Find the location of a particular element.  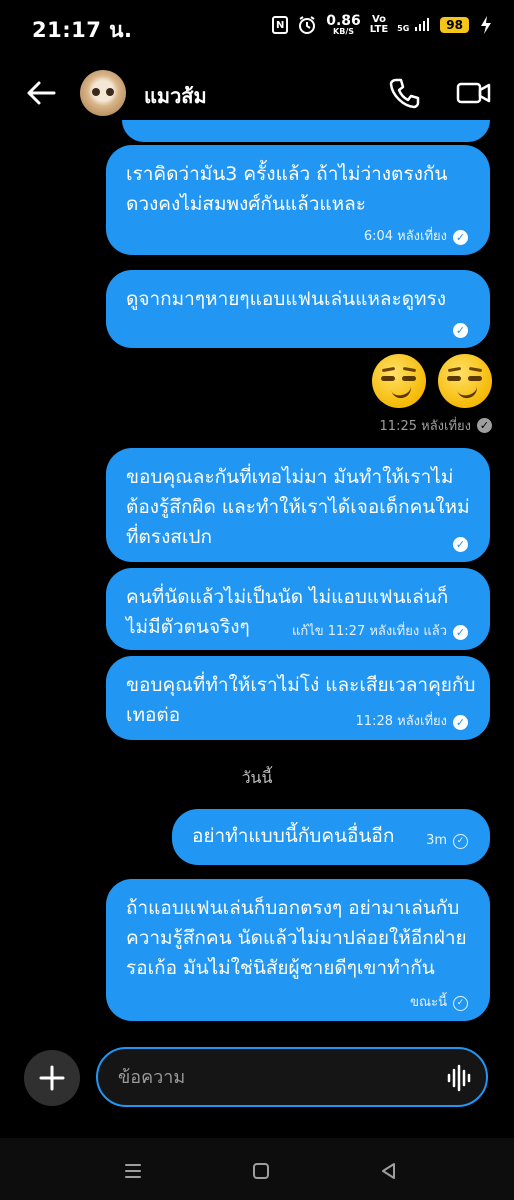

alarm-icon is located at coordinates (307, 25).